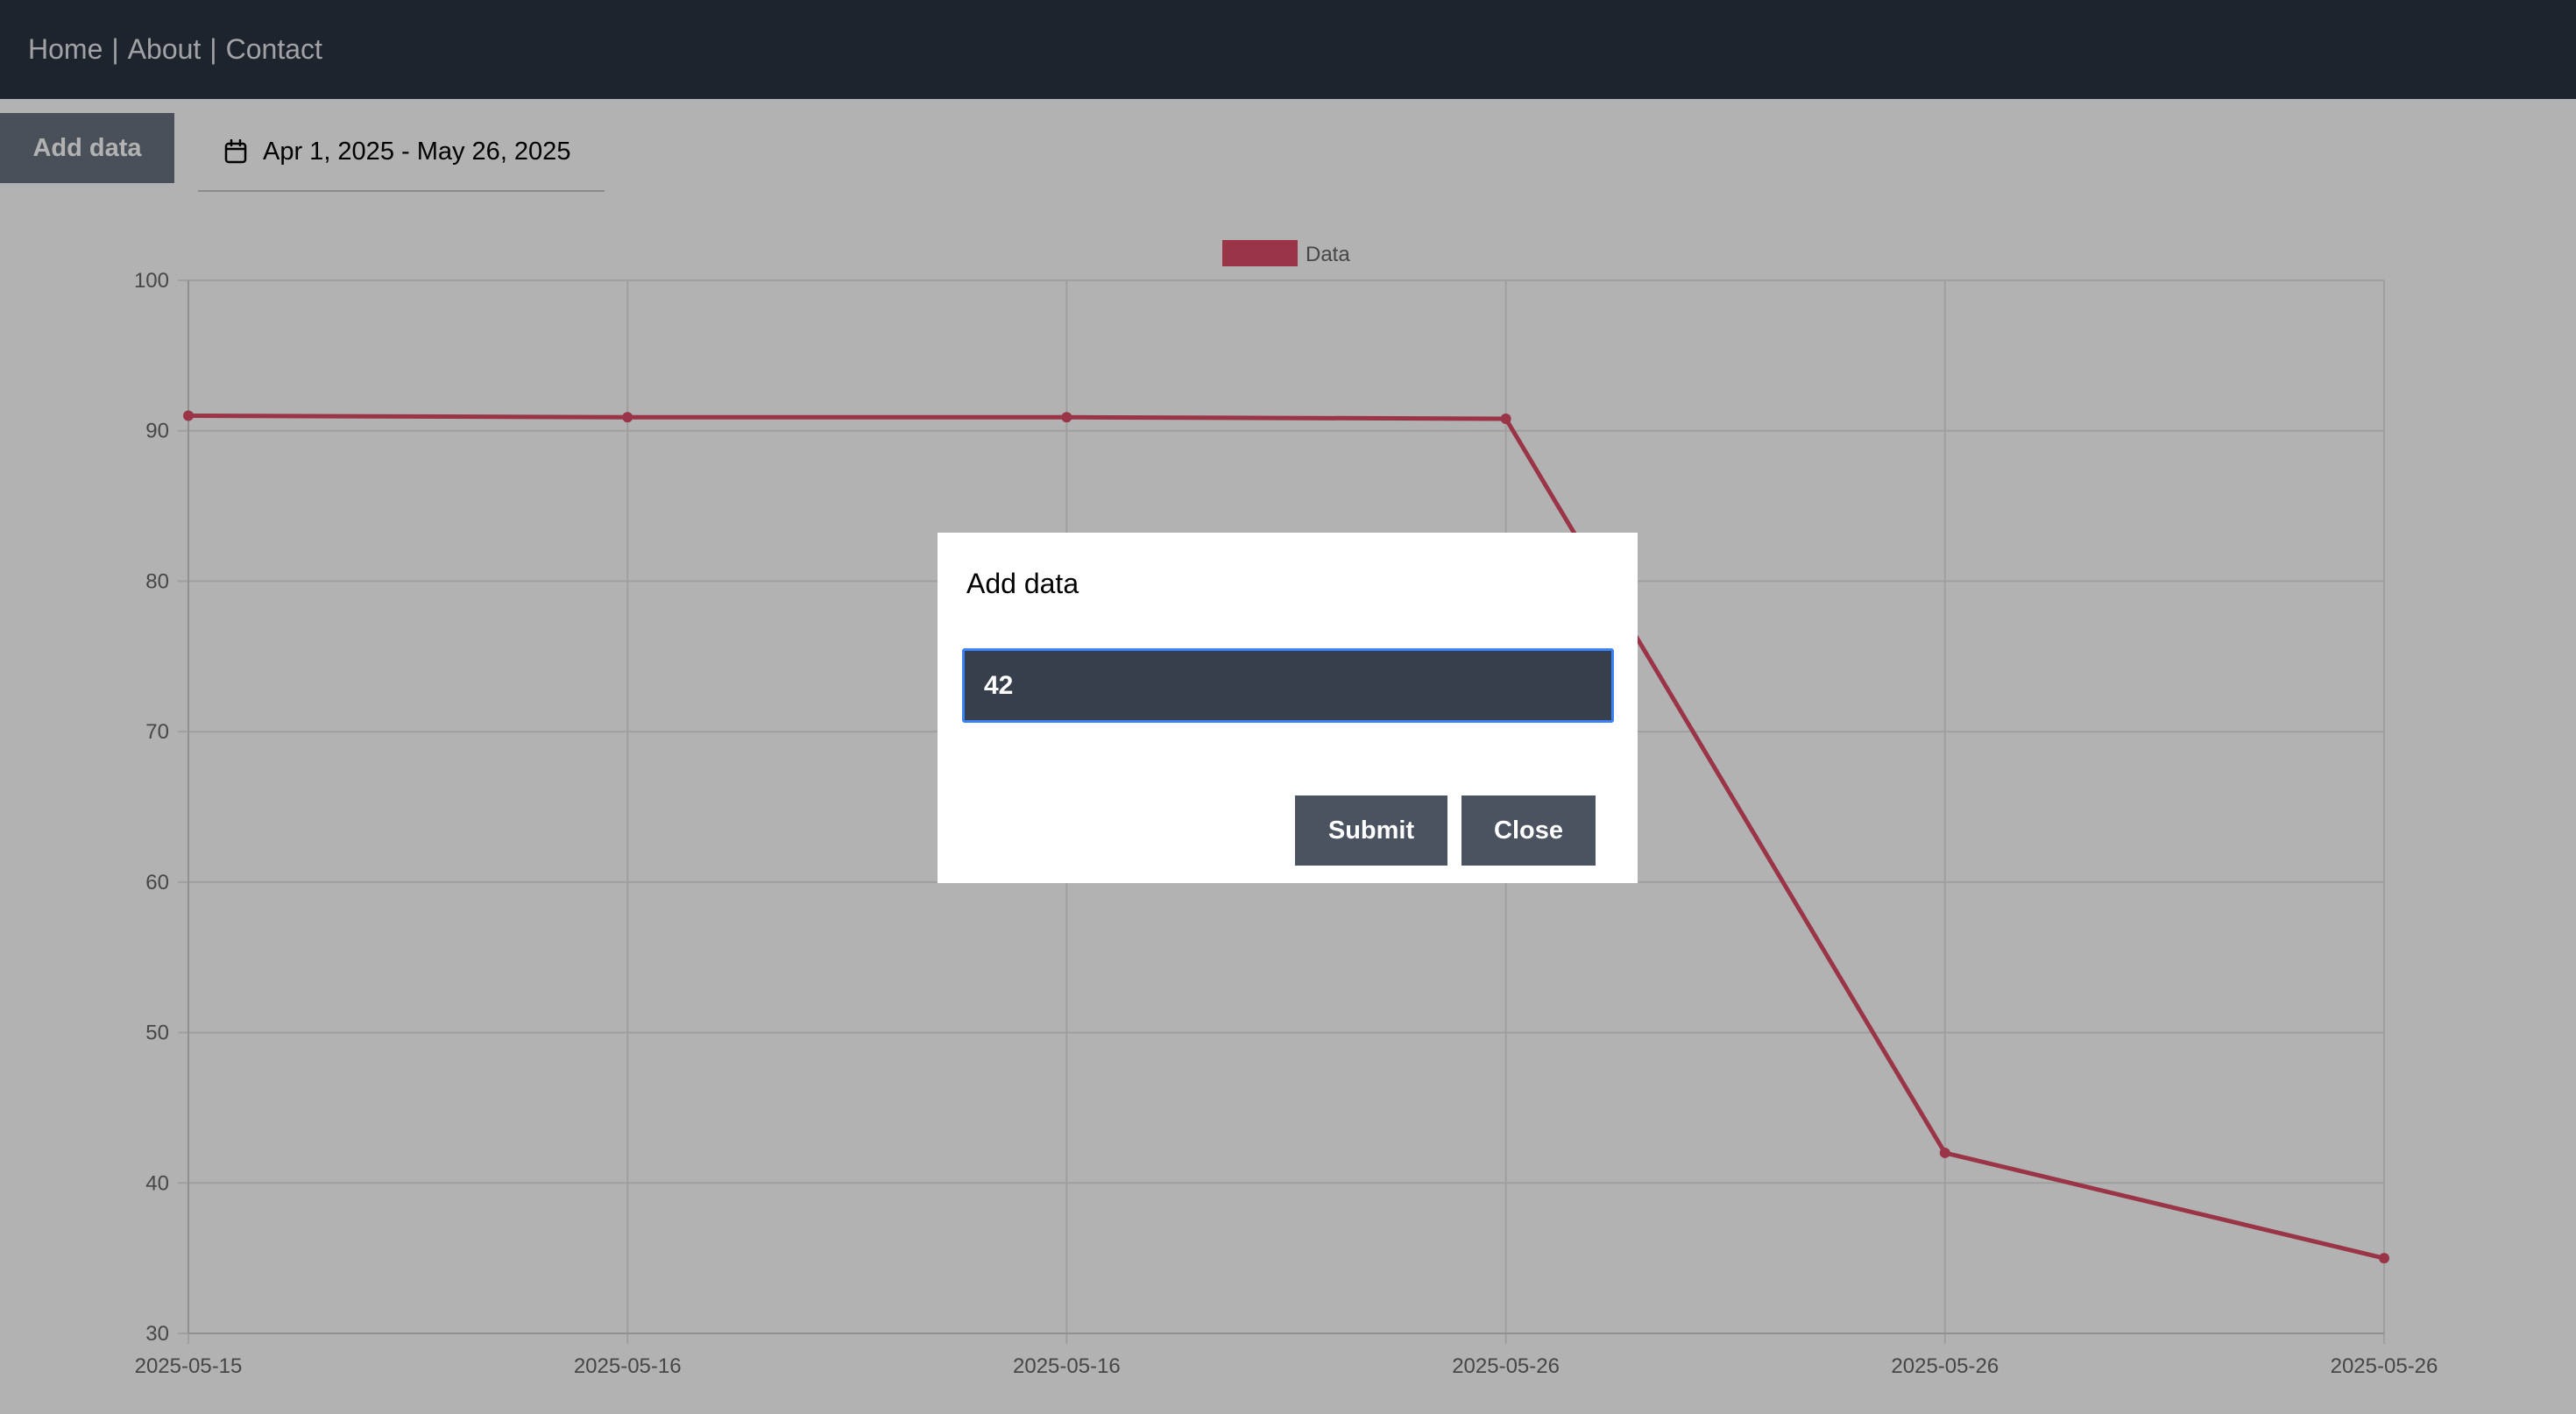 The width and height of the screenshot is (2576, 1414). Describe the element at coordinates (1371, 830) in the screenshot. I see `submit-button: Submit` at that location.